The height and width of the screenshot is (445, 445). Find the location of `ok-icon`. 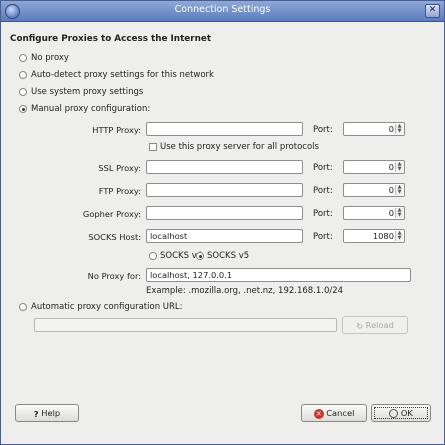

ok-icon is located at coordinates (394, 413).